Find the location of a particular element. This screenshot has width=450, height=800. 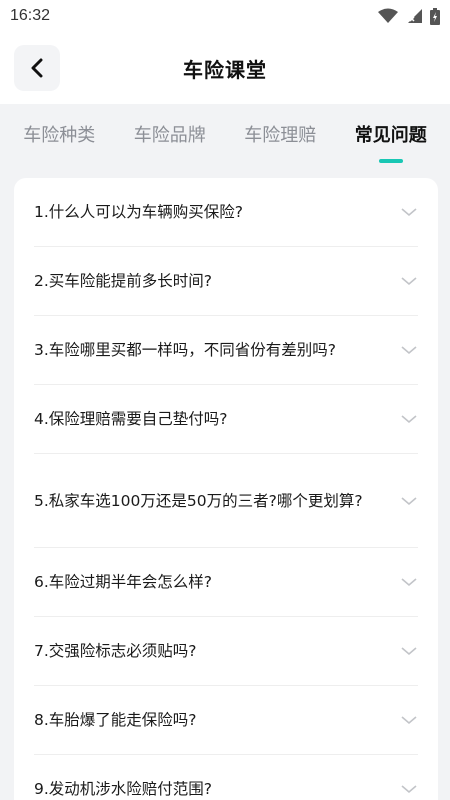

faq-question: 8.车胎爆了能走保险吗? is located at coordinates (115, 720).